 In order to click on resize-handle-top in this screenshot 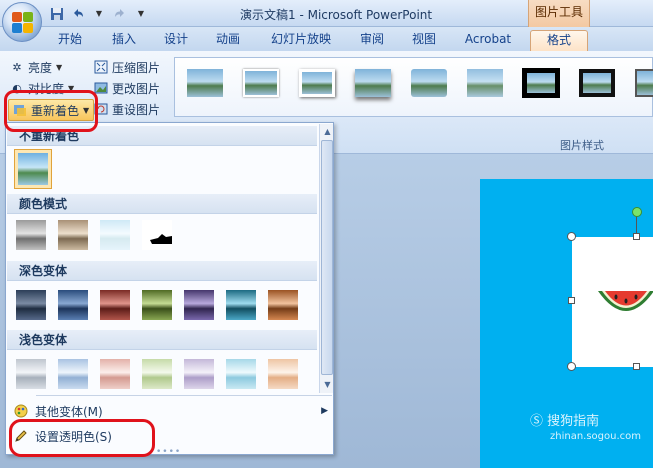, I will do `click(636, 236)`.